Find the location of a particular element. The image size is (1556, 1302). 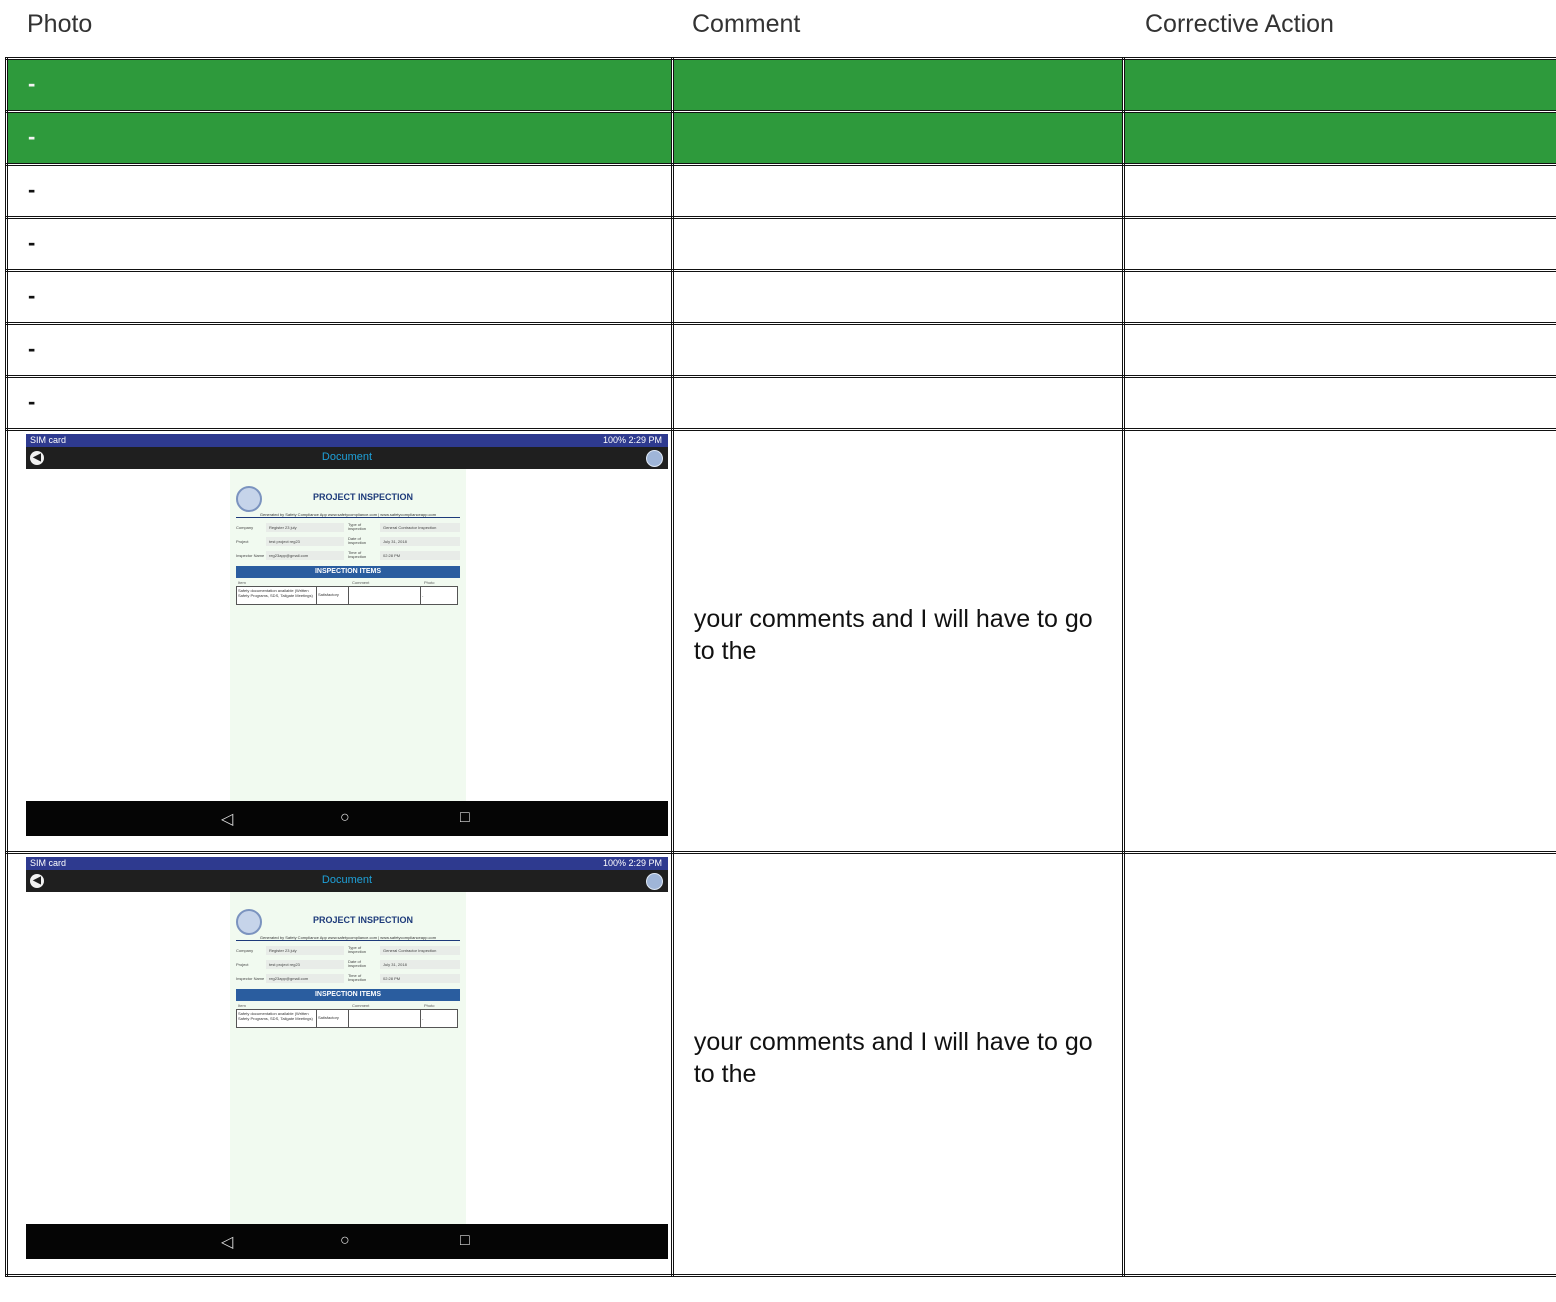

status-bar: SIM card 100% 2:29 PM is located at coordinates (347, 863).